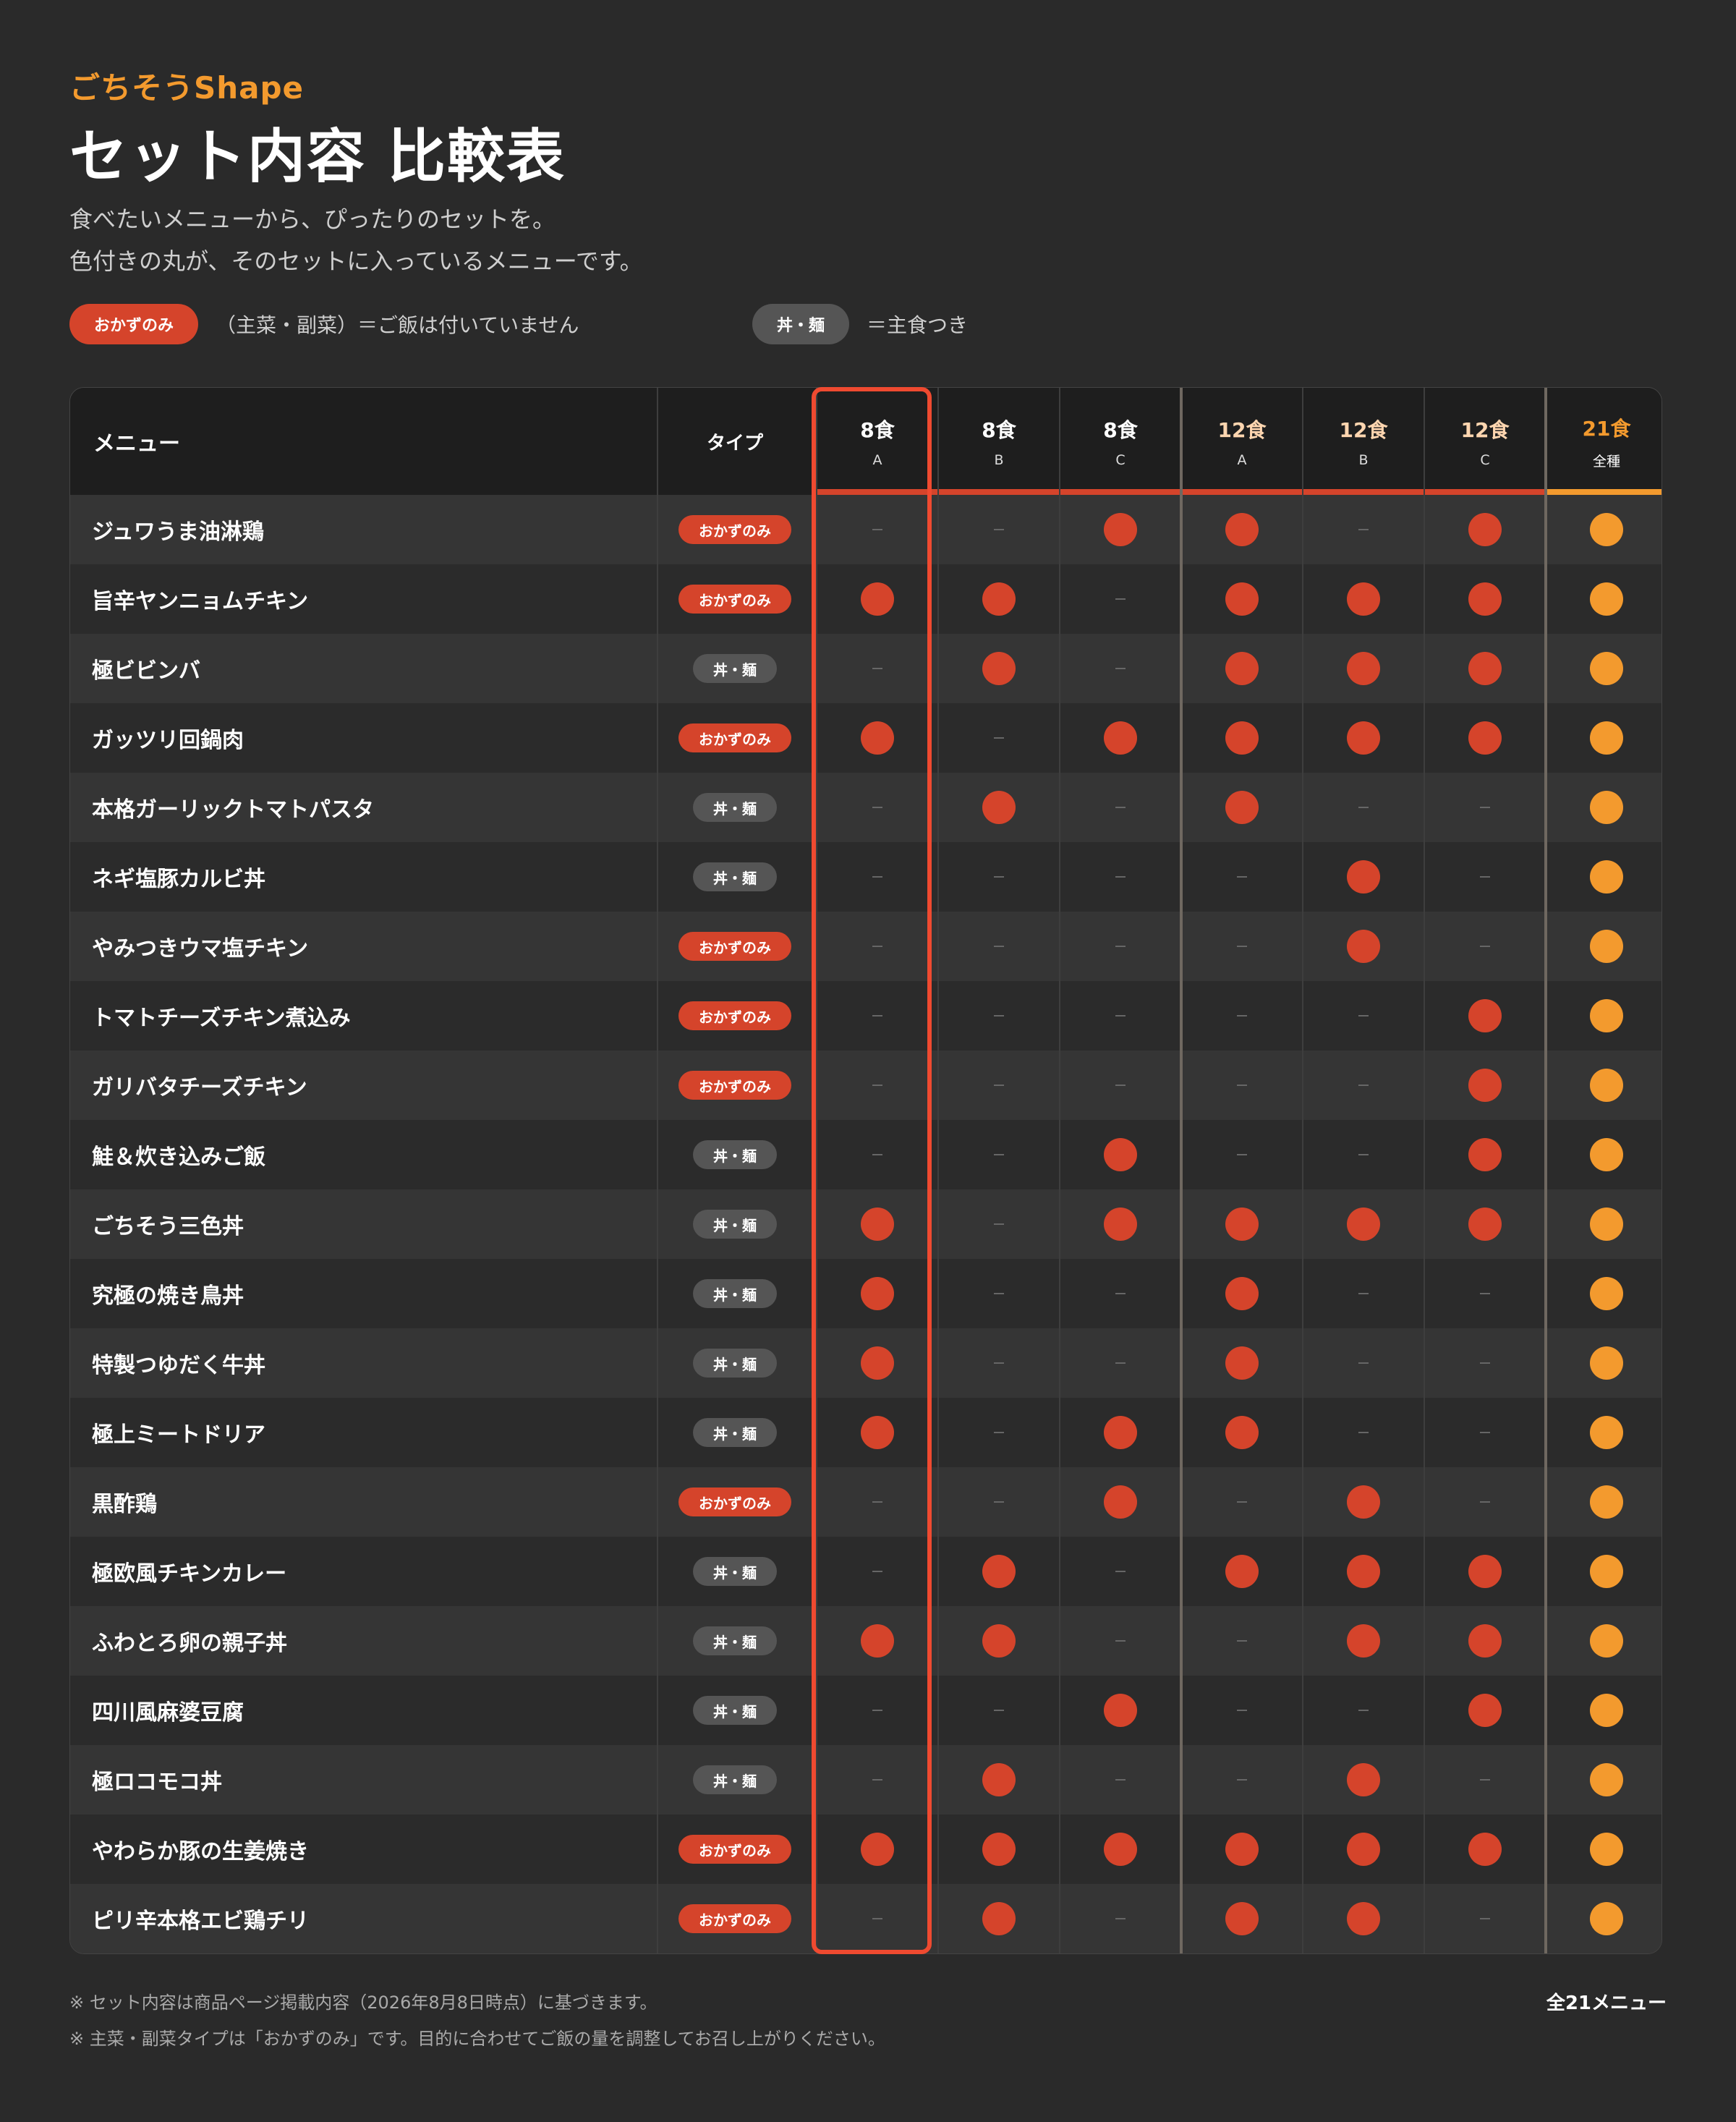 The width and height of the screenshot is (1736, 2122). Describe the element at coordinates (1242, 460) in the screenshot. I see `set-variant-label: A` at that location.